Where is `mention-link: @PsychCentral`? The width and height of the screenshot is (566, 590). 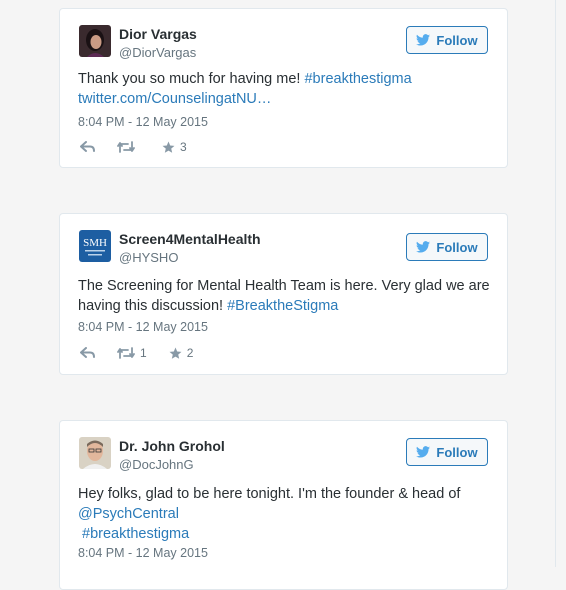 mention-link: @PsychCentral is located at coordinates (128, 514).